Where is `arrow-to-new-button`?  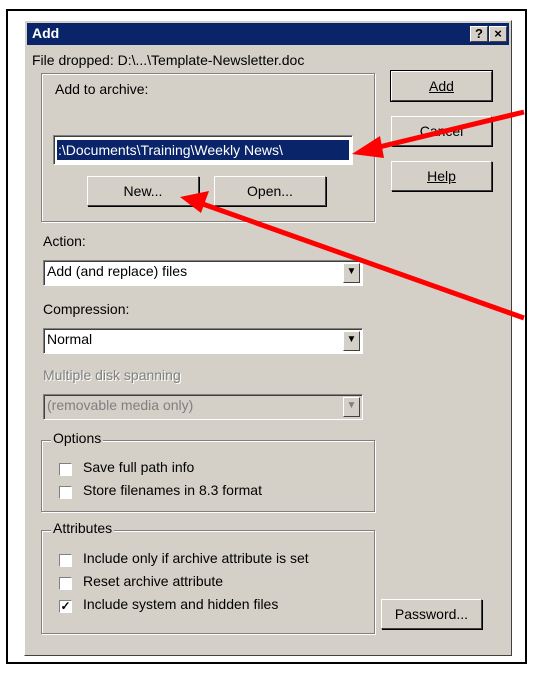
arrow-to-new-button is located at coordinates (362, 260).